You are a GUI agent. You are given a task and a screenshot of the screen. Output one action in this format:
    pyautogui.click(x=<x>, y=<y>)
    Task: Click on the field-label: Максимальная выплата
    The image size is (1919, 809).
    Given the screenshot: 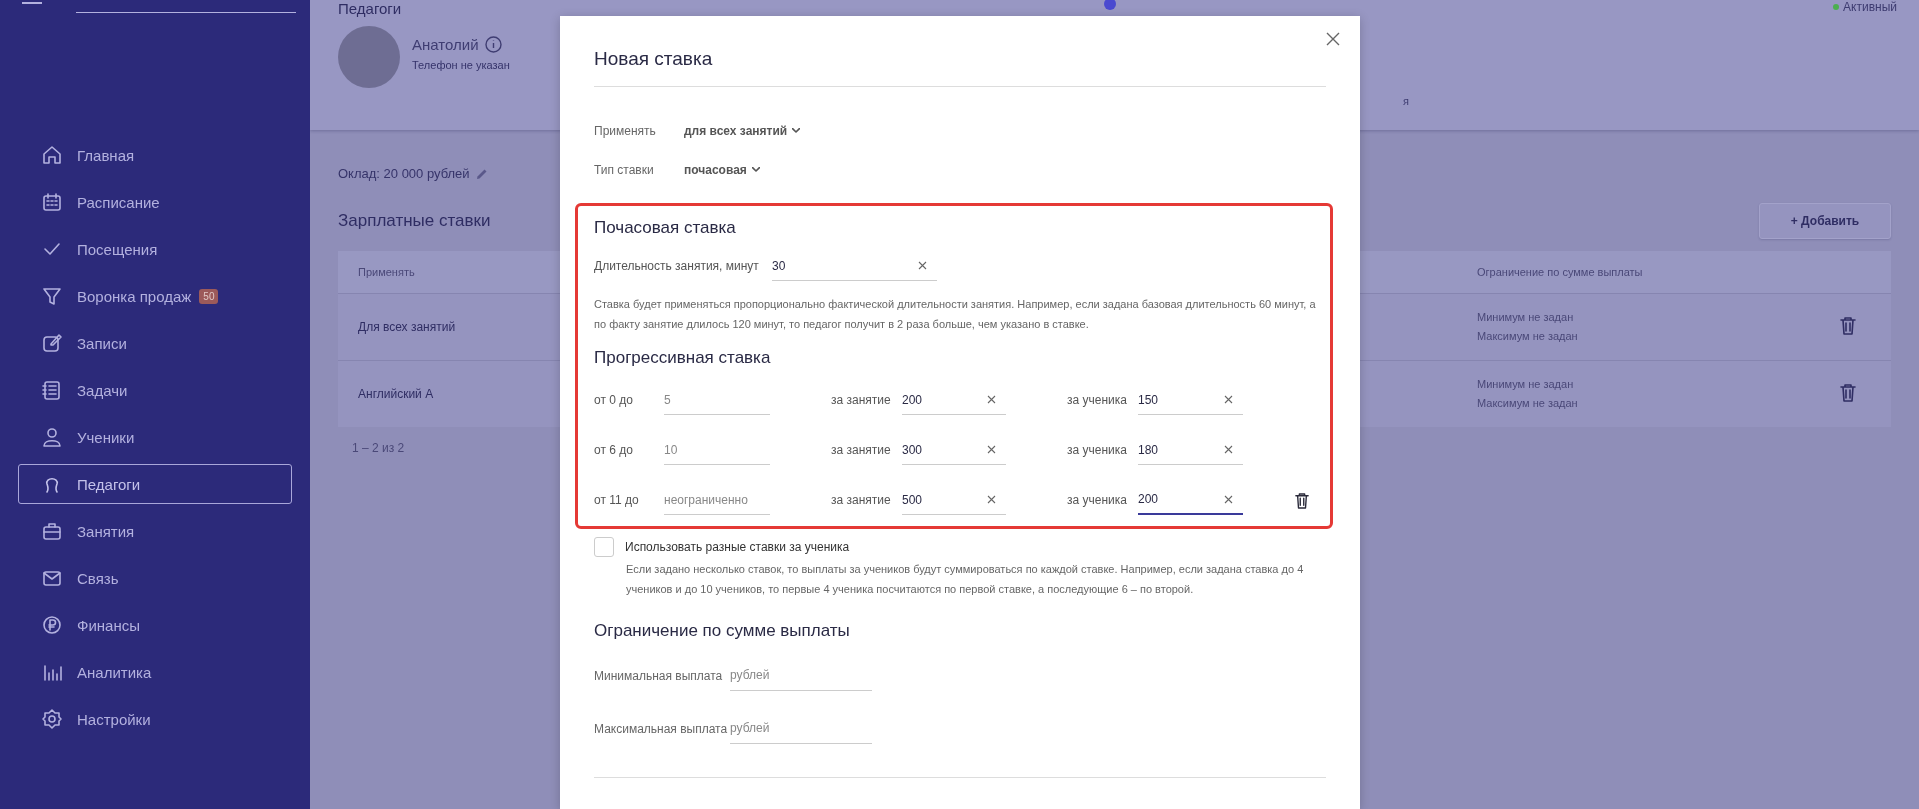 What is the action you would take?
    pyautogui.click(x=661, y=728)
    